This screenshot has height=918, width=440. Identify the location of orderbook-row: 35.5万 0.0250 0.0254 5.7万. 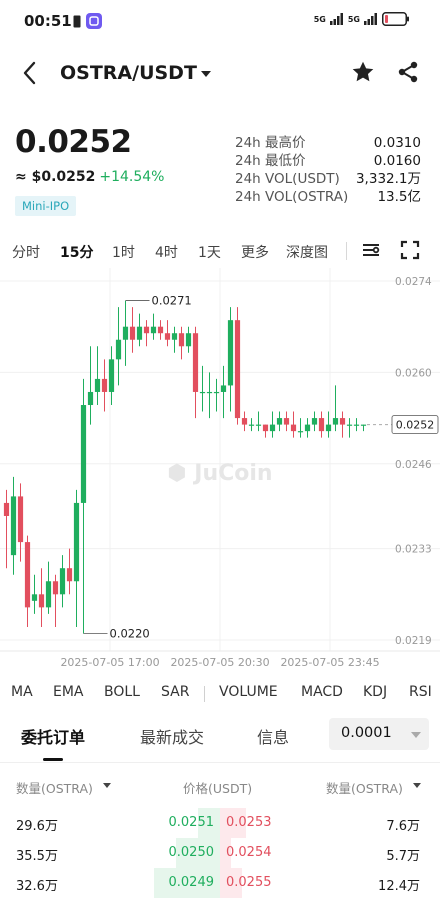
(220, 853).